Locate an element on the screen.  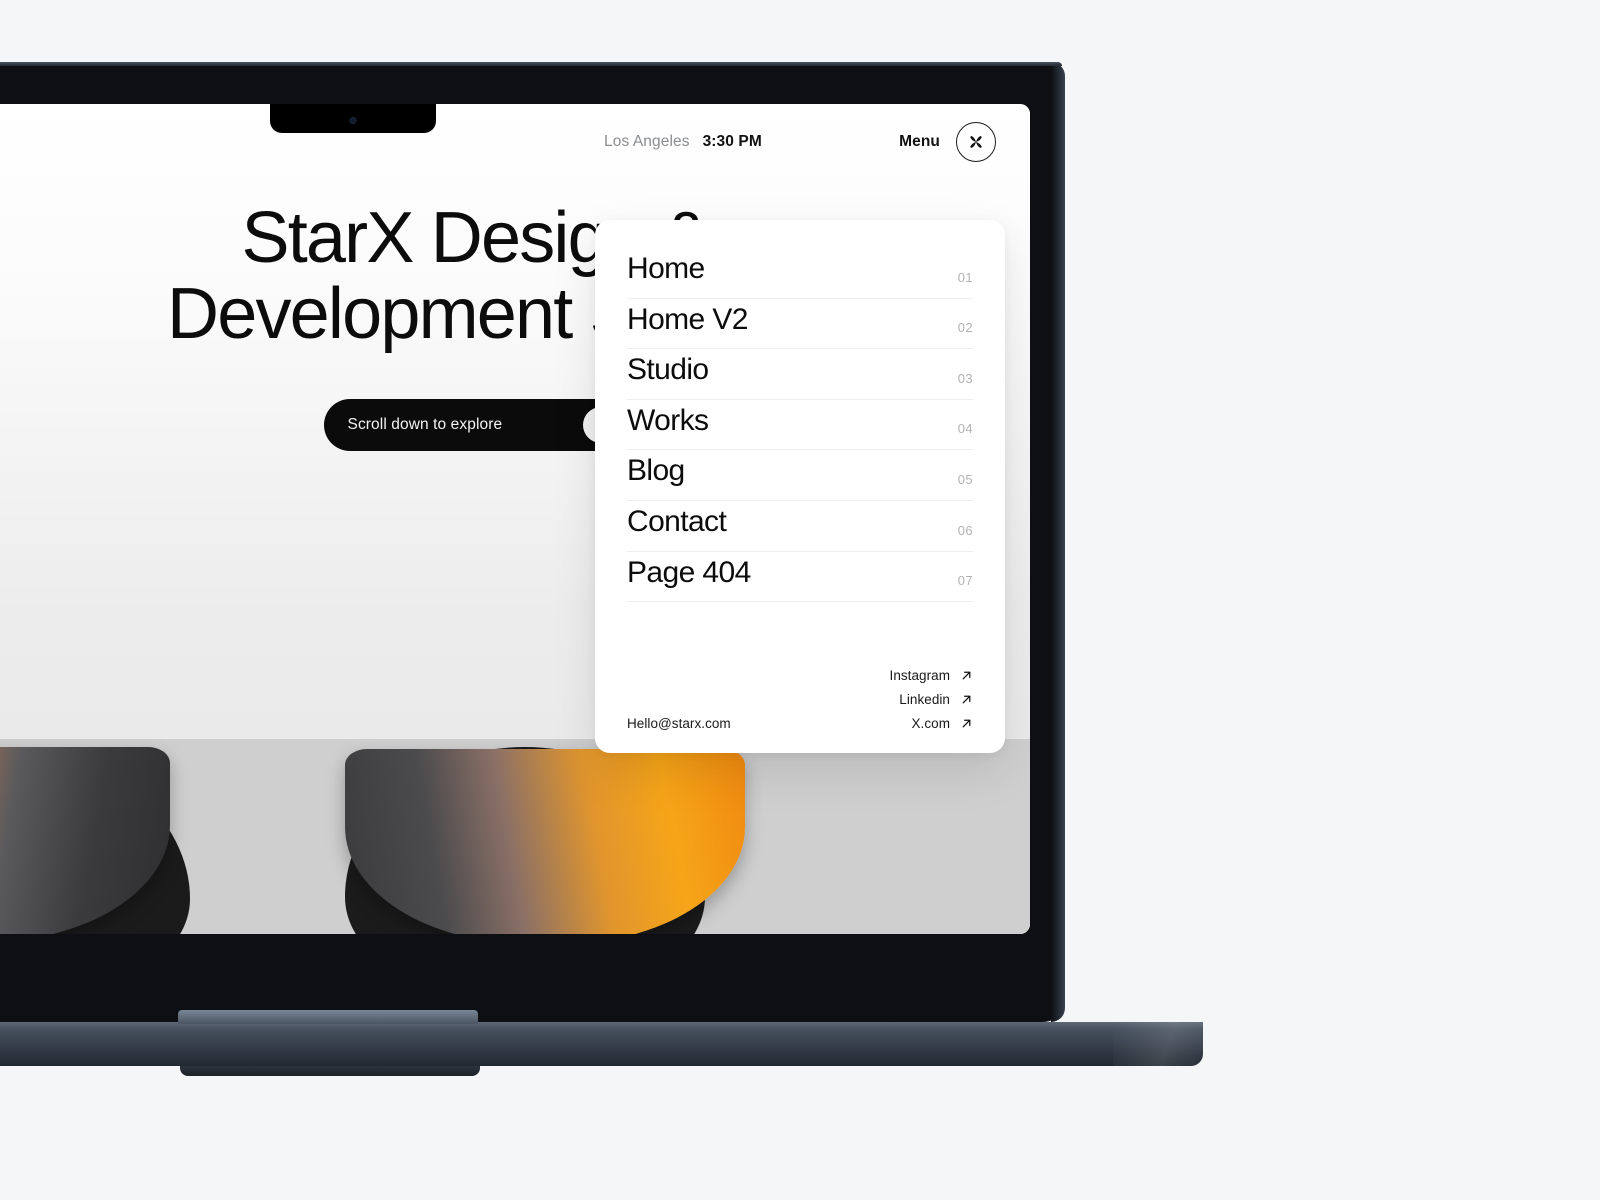
nav-item-works: Works 04 is located at coordinates (800, 425).